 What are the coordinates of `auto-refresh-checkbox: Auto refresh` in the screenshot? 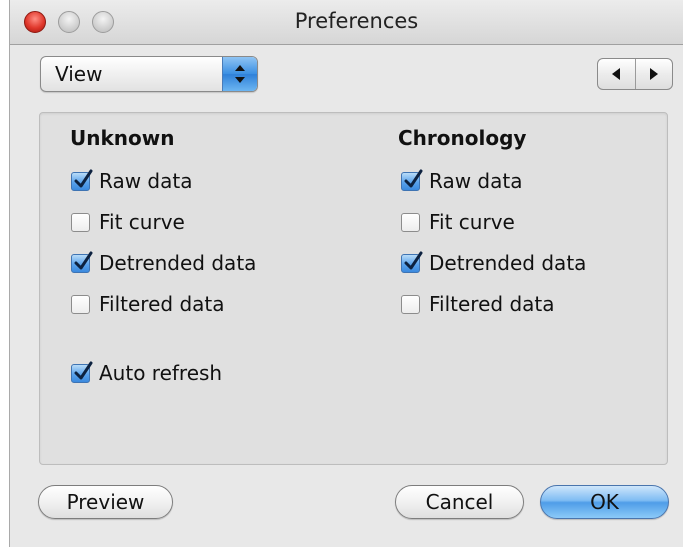 It's located at (146, 373).